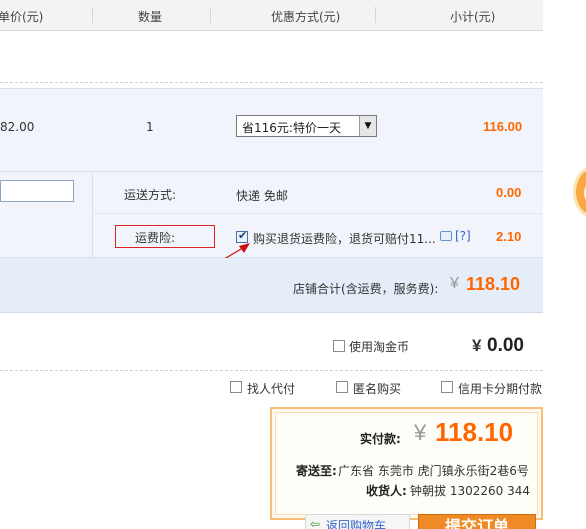 Image resolution: width=586 pixels, height=529 pixels. Describe the element at coordinates (22, 17) in the screenshot. I see `header-price: 单价(元)` at that location.